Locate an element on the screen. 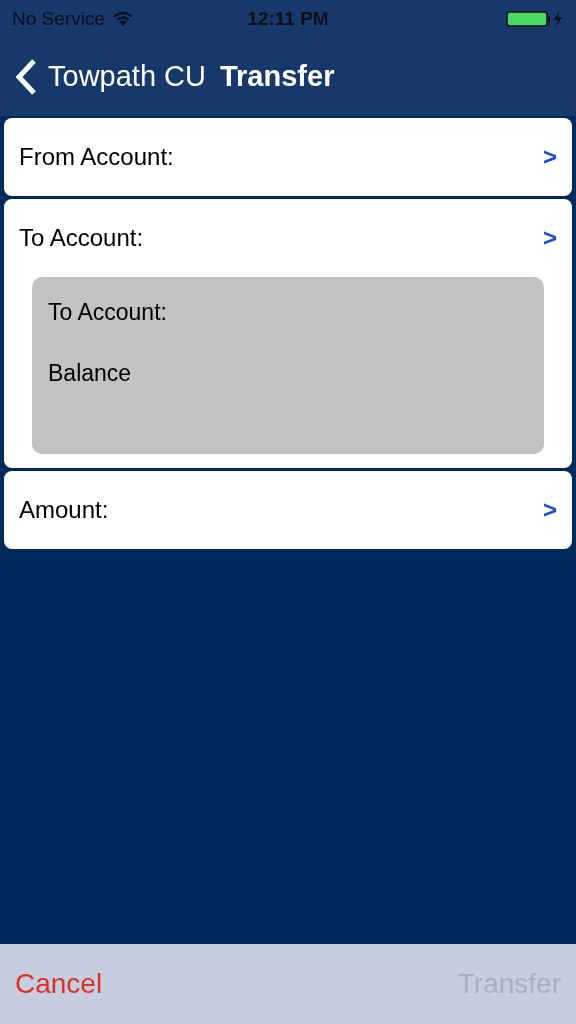  form-row: Amount: > is located at coordinates (288, 510).